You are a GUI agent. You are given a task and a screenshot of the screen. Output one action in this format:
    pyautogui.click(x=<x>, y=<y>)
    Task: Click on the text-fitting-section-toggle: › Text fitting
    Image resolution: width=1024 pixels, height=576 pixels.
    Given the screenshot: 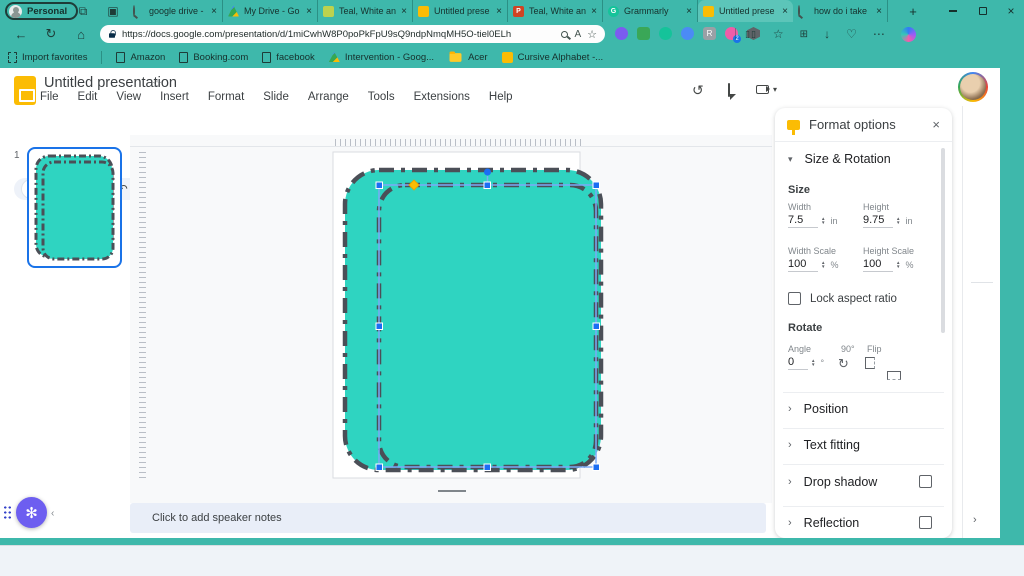 What is the action you would take?
    pyautogui.click(x=824, y=445)
    